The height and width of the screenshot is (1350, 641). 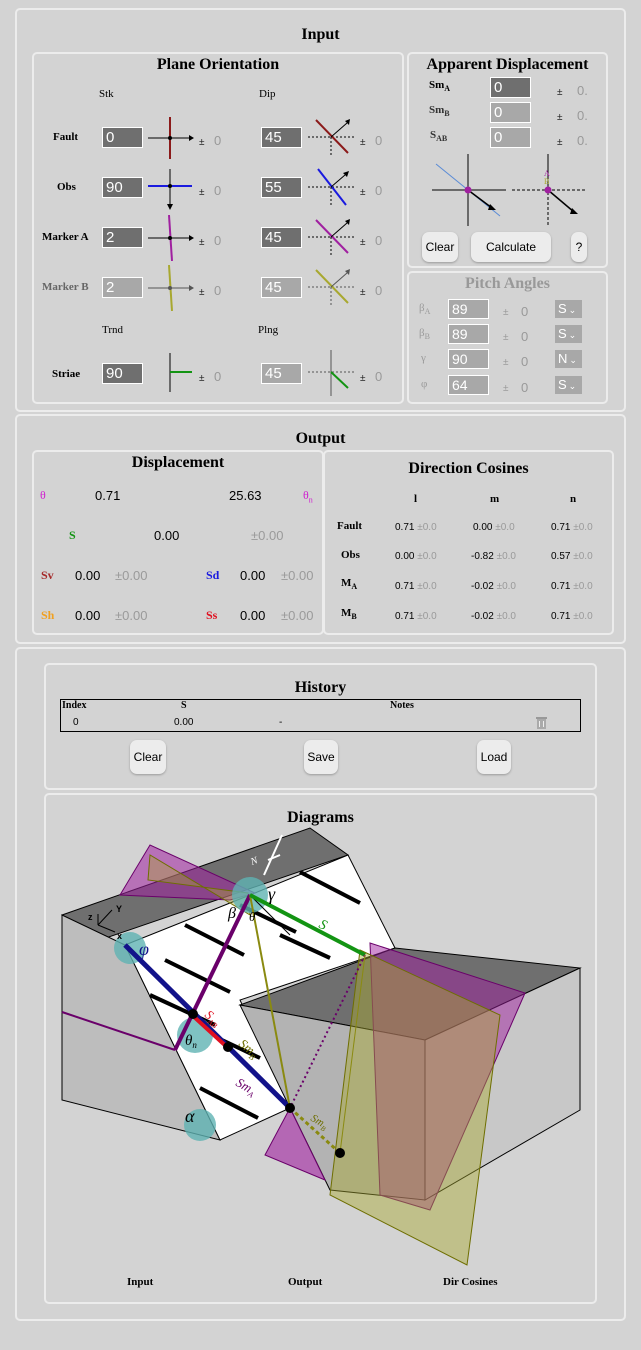 I want to click on cos-row-mb-label: MB, so click(x=349, y=614).